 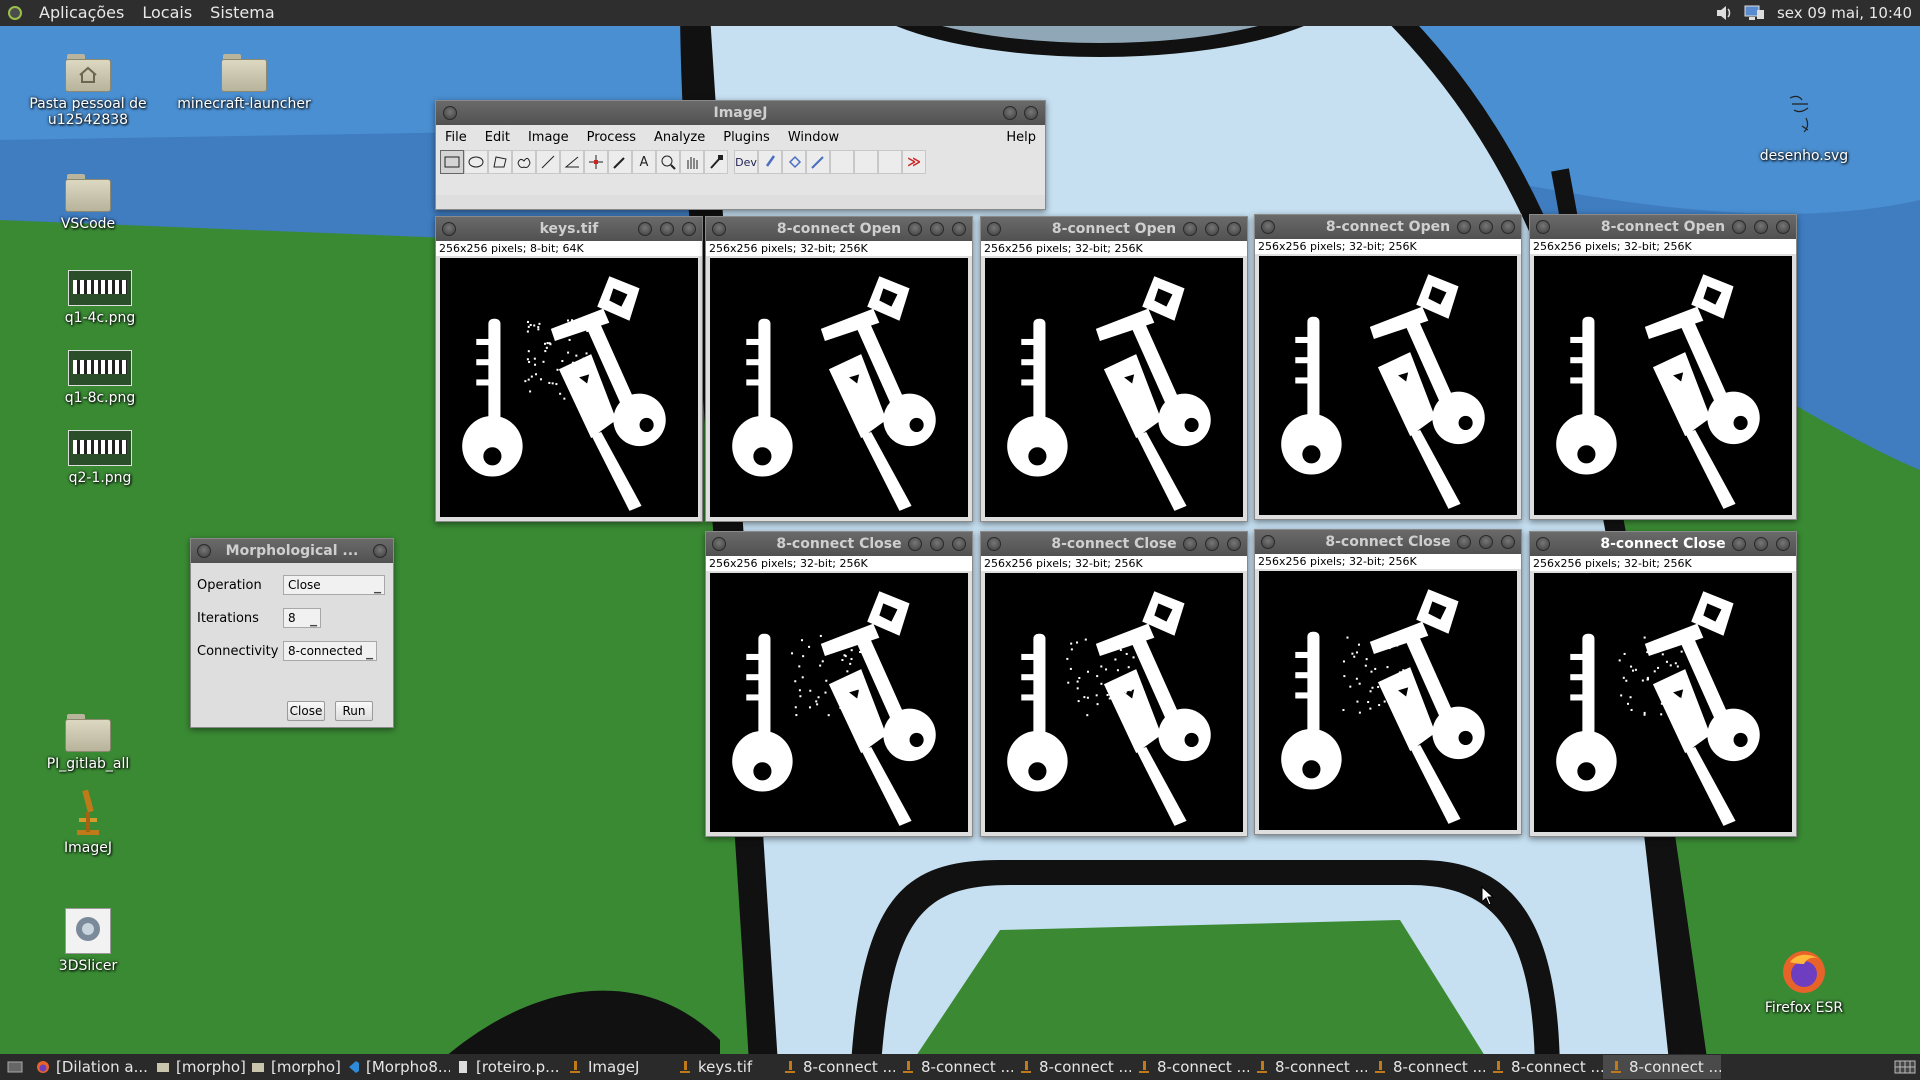 I want to click on rectangle-tool-icon, so click(x=452, y=162).